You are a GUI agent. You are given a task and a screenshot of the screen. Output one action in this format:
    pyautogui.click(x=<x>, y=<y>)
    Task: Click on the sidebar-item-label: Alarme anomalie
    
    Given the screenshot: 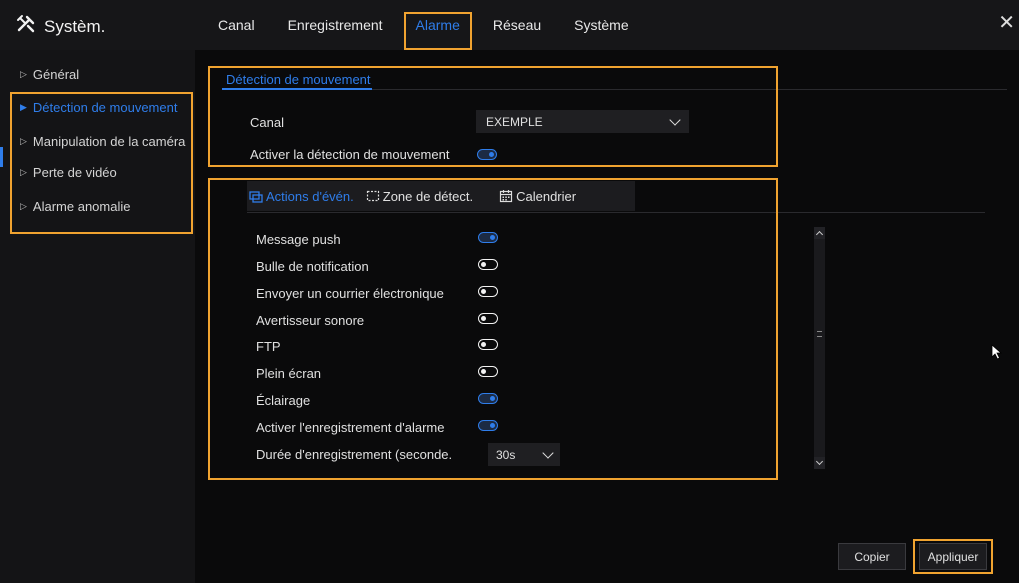 What is the action you would take?
    pyautogui.click(x=81, y=206)
    